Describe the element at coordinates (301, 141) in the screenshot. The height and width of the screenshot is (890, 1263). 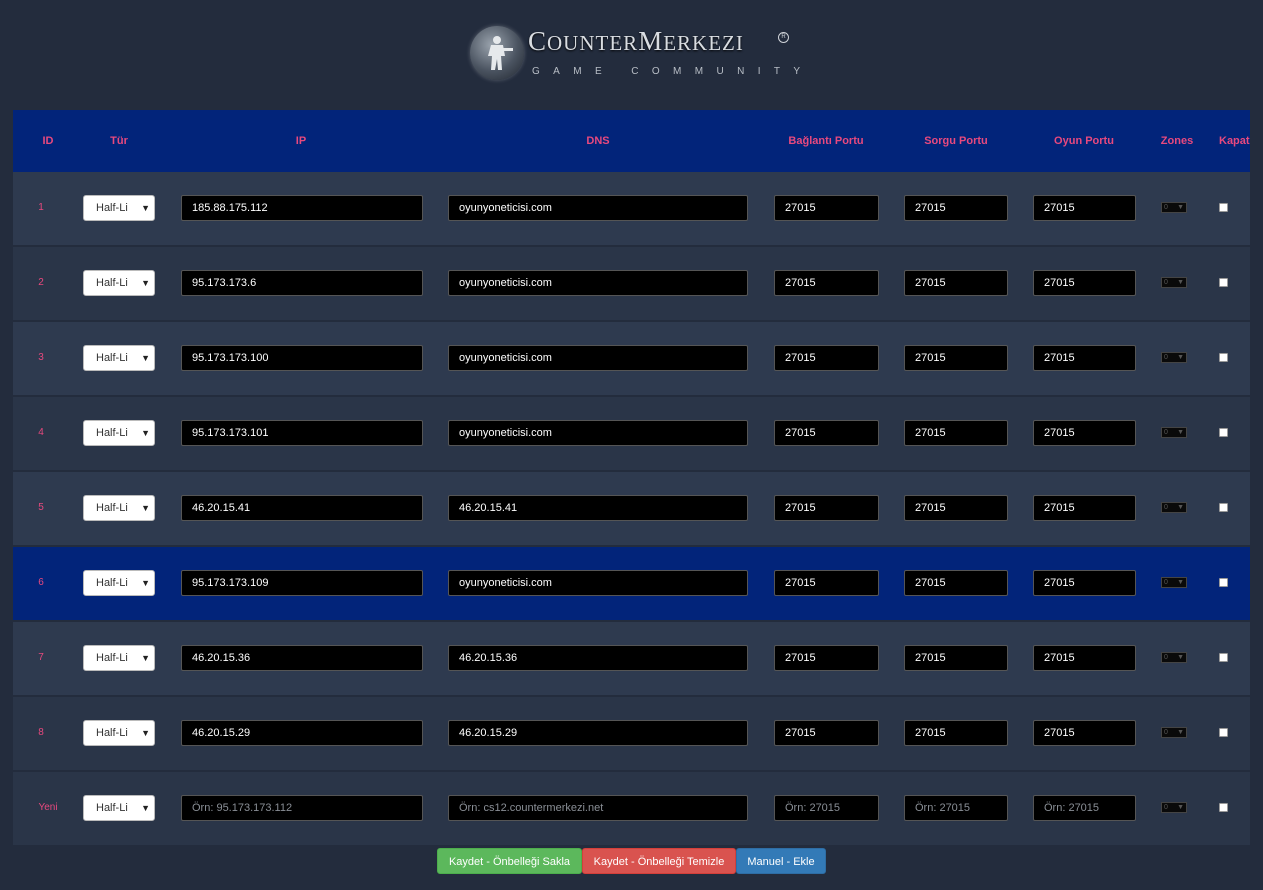
I see `column-header-ip: IP` at that location.